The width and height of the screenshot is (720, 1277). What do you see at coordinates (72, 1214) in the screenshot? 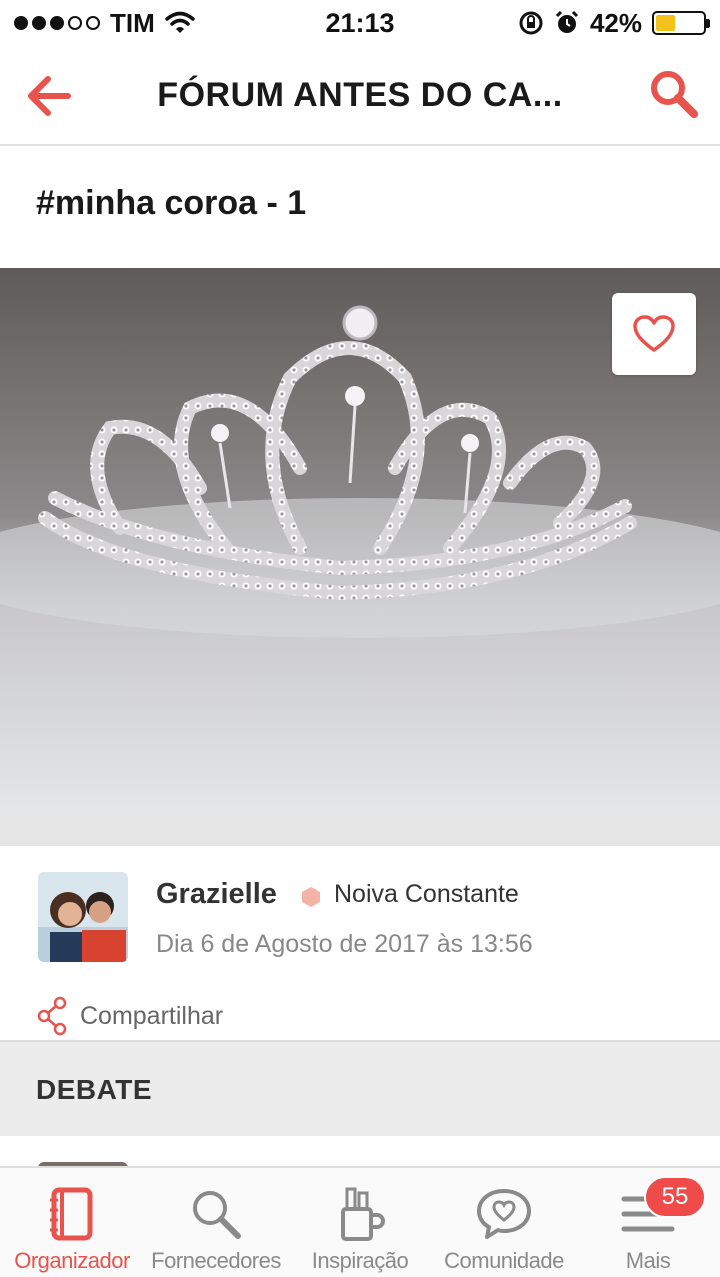
I see `notebook-icon` at bounding box center [72, 1214].